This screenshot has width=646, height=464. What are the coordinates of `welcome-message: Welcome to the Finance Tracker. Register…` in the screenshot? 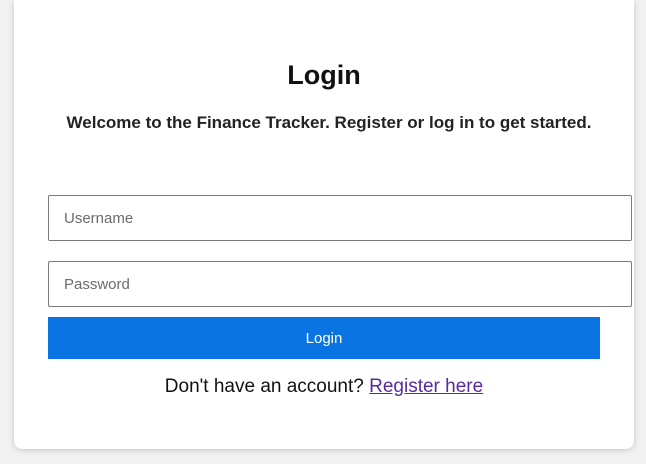 It's located at (329, 122).